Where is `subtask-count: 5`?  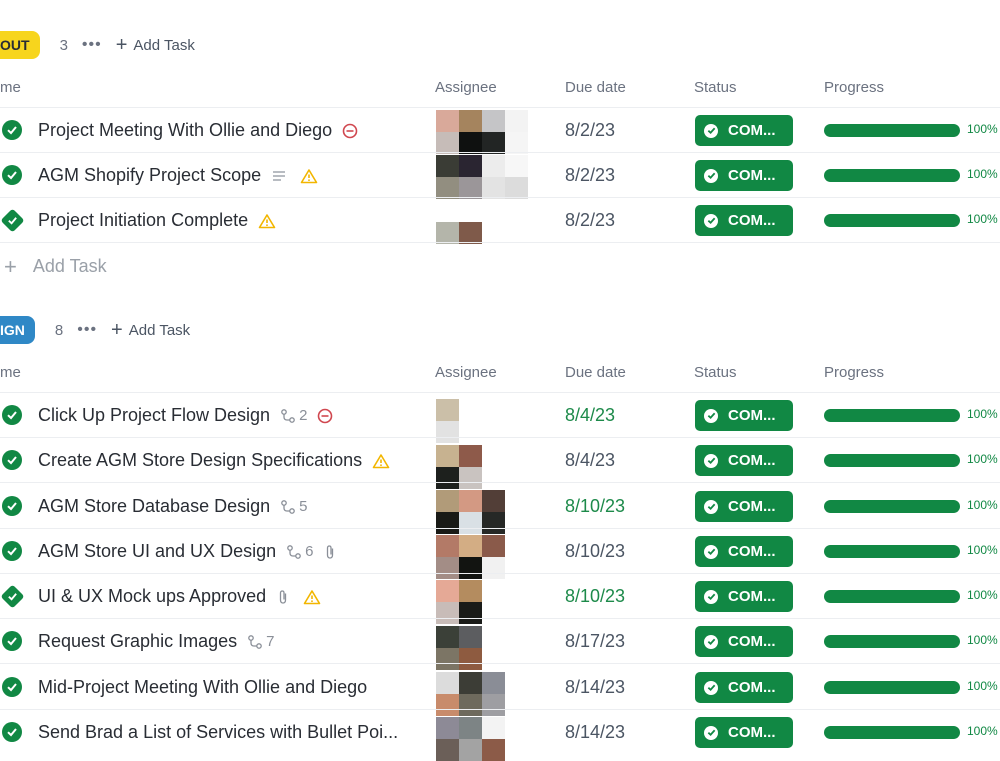 subtask-count: 5 is located at coordinates (303, 506).